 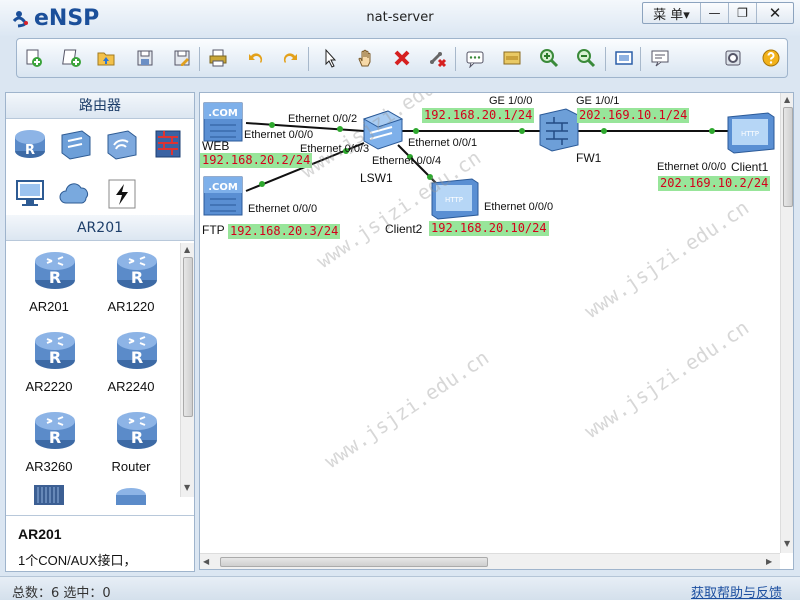 What do you see at coordinates (291, 58) in the screenshot?
I see `redo-icon` at bounding box center [291, 58].